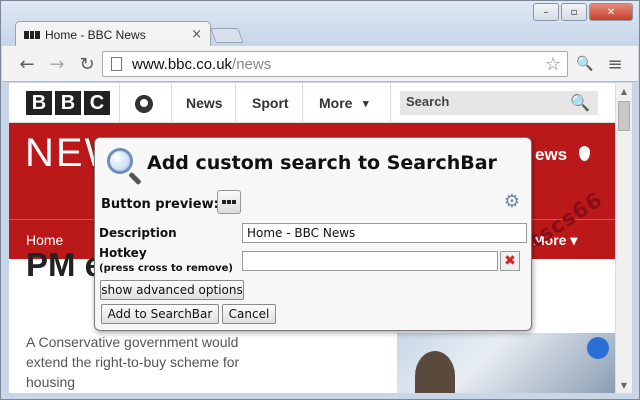 This screenshot has width=640, height=400. What do you see at coordinates (506, 363) in the screenshot?
I see `lead-photo` at bounding box center [506, 363].